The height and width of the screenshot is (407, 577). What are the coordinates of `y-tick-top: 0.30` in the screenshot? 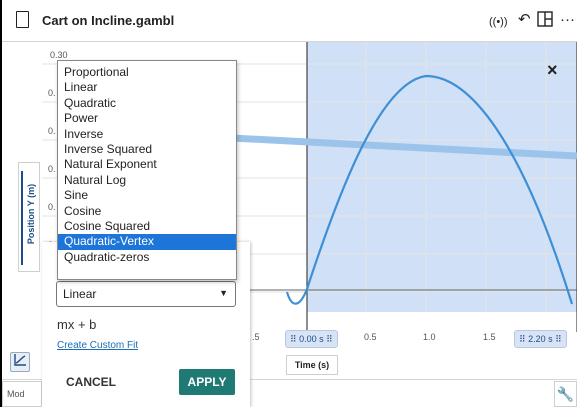 It's located at (59, 55).